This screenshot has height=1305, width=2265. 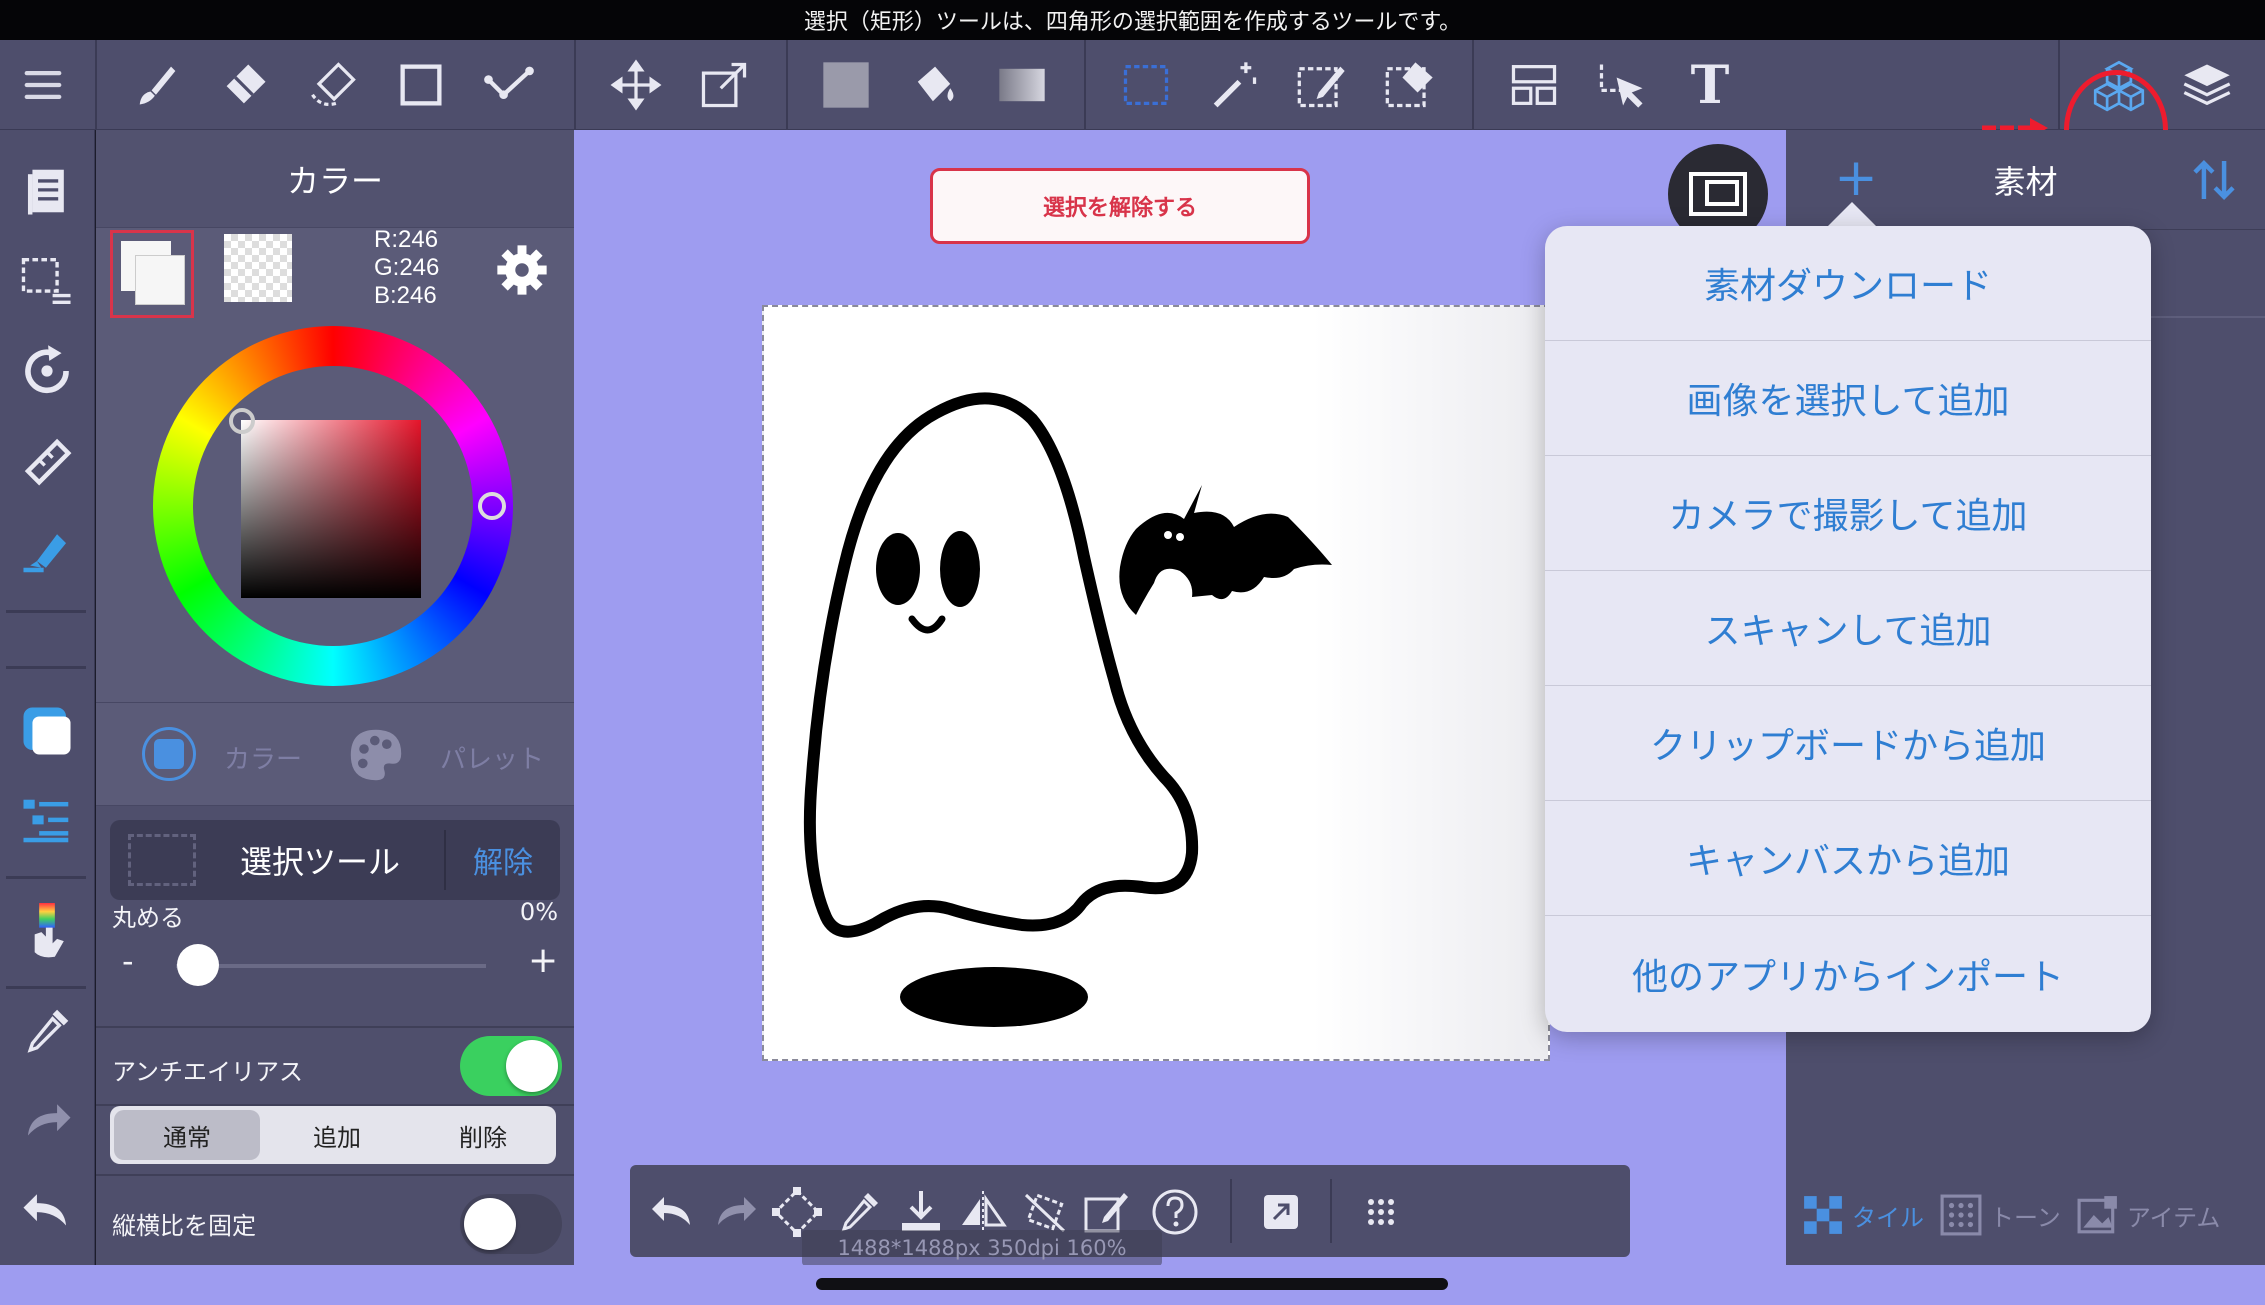 I want to click on color-picker-handle, so click(x=242, y=421).